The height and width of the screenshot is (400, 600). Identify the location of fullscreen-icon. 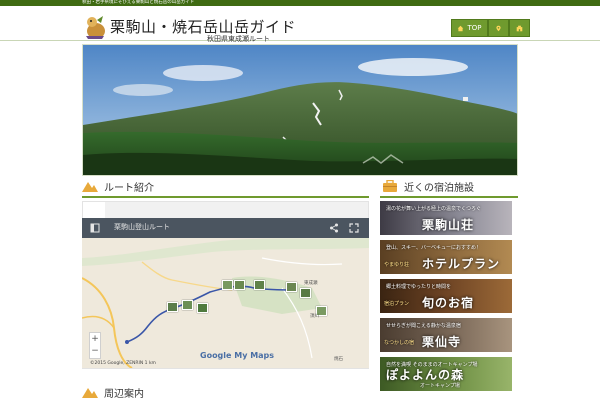
(354, 228).